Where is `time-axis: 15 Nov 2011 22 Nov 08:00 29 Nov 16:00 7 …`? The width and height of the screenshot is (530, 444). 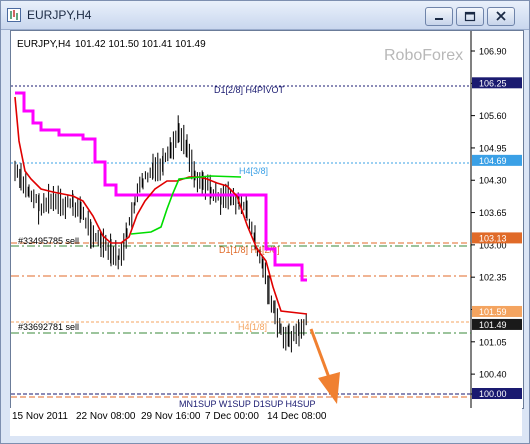 time-axis: 15 Nov 2011 22 Nov 08:00 29 Nov 16:00 7 … is located at coordinates (266, 422).